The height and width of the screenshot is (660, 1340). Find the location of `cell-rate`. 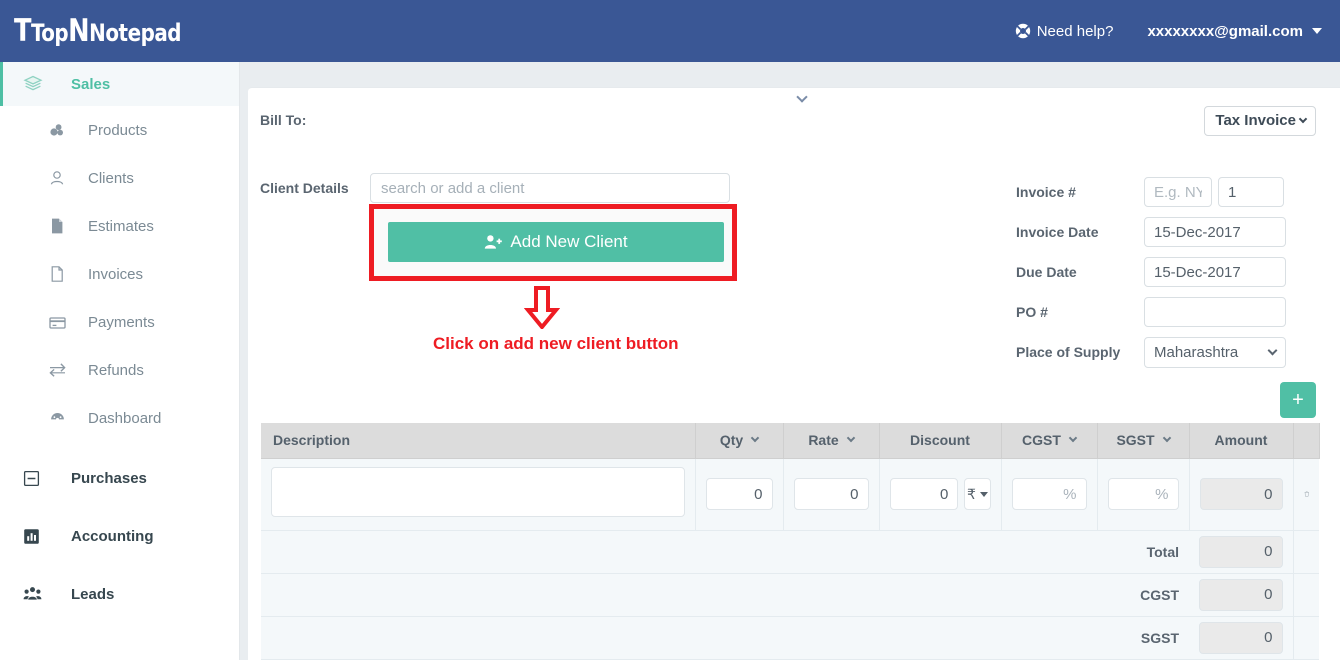

cell-rate is located at coordinates (831, 494).